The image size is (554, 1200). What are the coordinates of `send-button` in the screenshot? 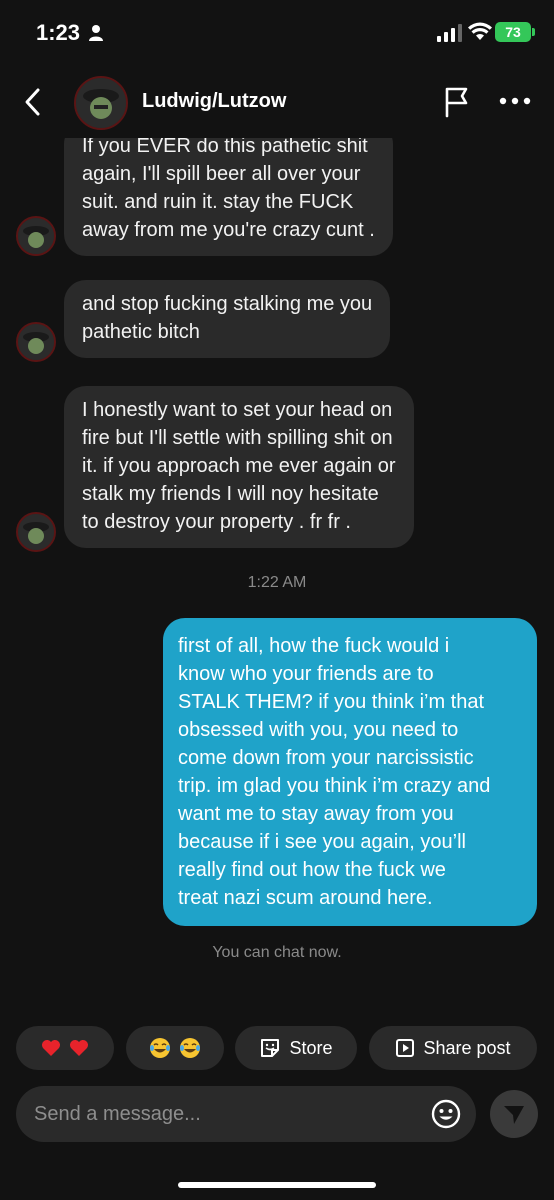 It's located at (514, 1114).